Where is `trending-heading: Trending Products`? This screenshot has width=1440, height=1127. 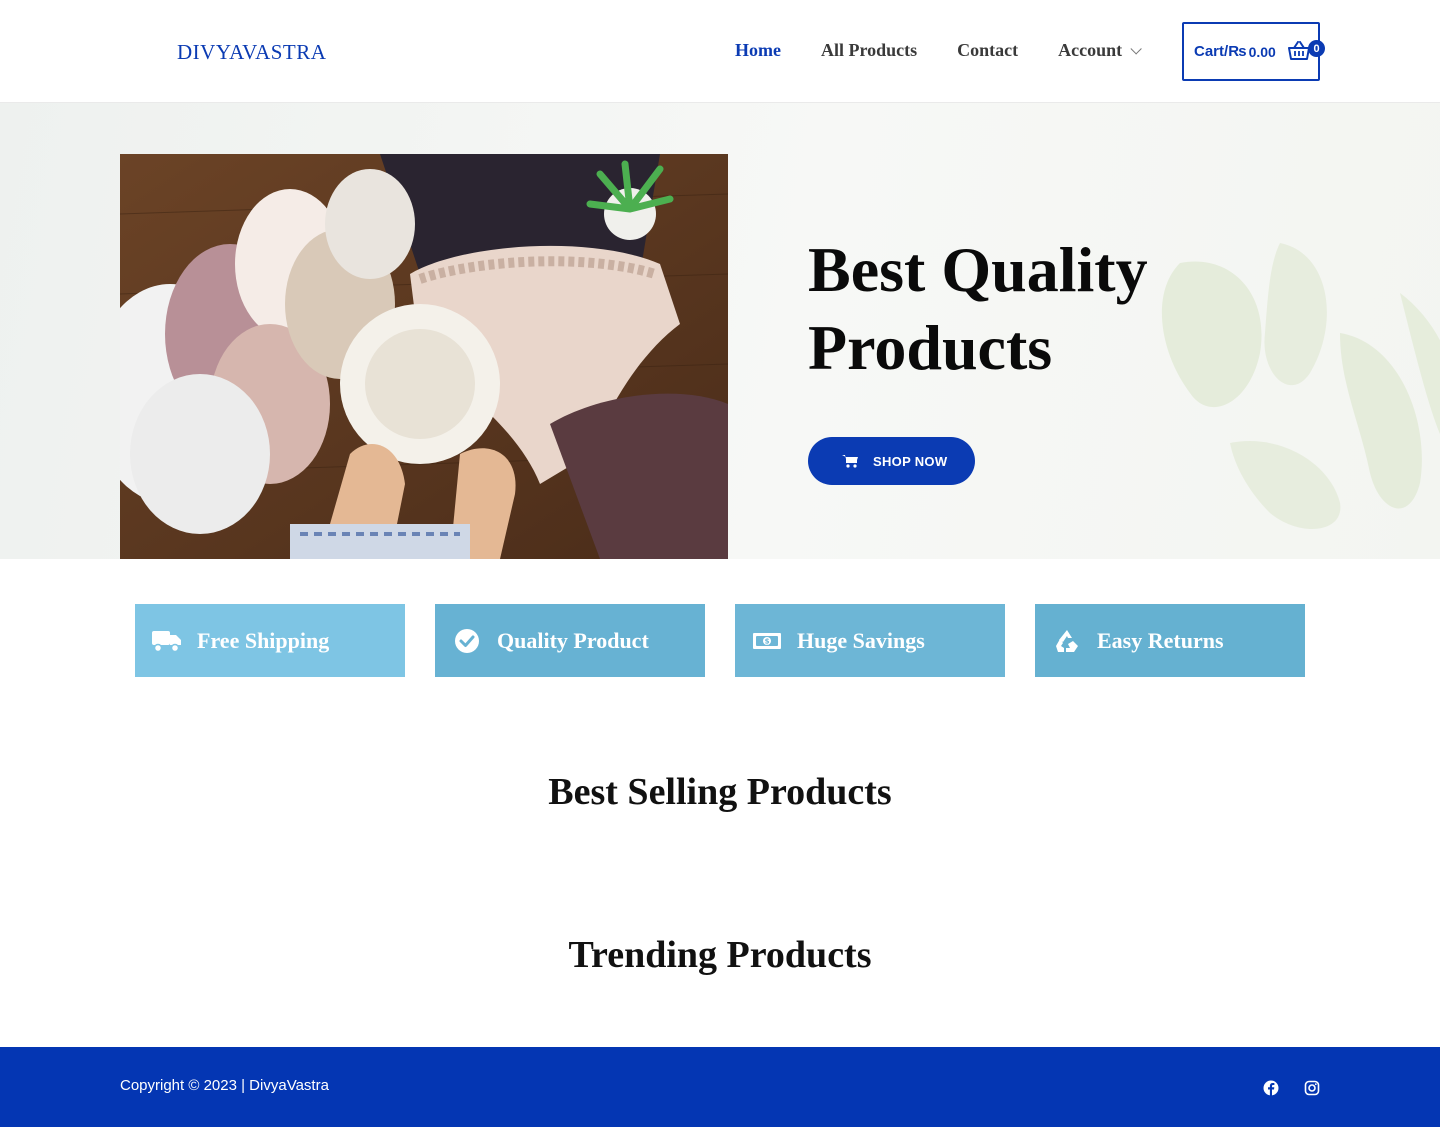 trending-heading: Trending Products is located at coordinates (720, 955).